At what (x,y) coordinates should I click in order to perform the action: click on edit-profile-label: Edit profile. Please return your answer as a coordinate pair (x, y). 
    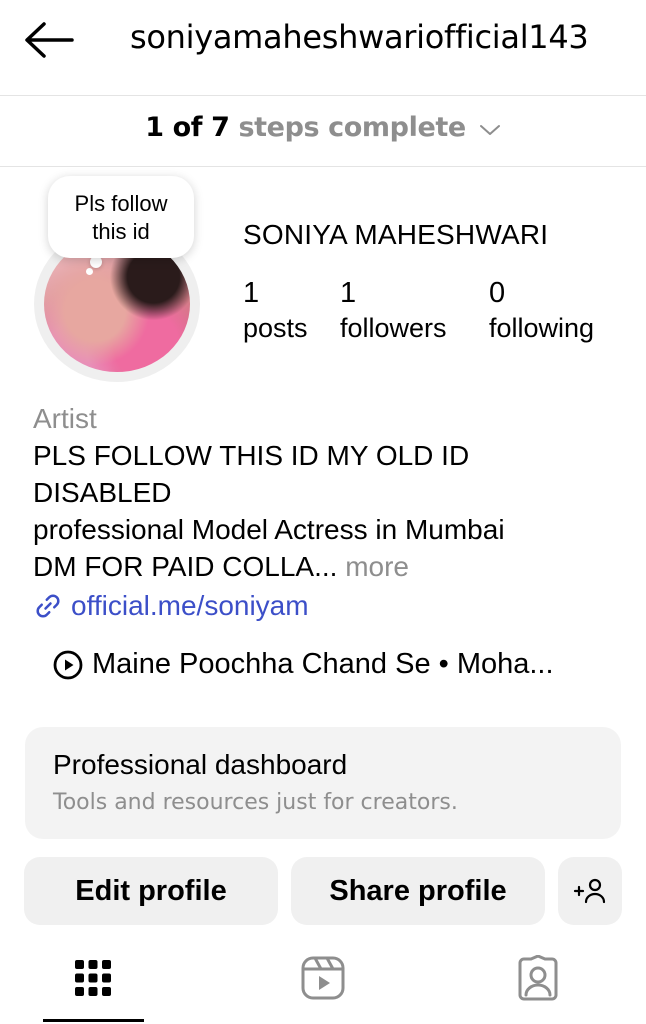
    Looking at the image, I should click on (151, 890).